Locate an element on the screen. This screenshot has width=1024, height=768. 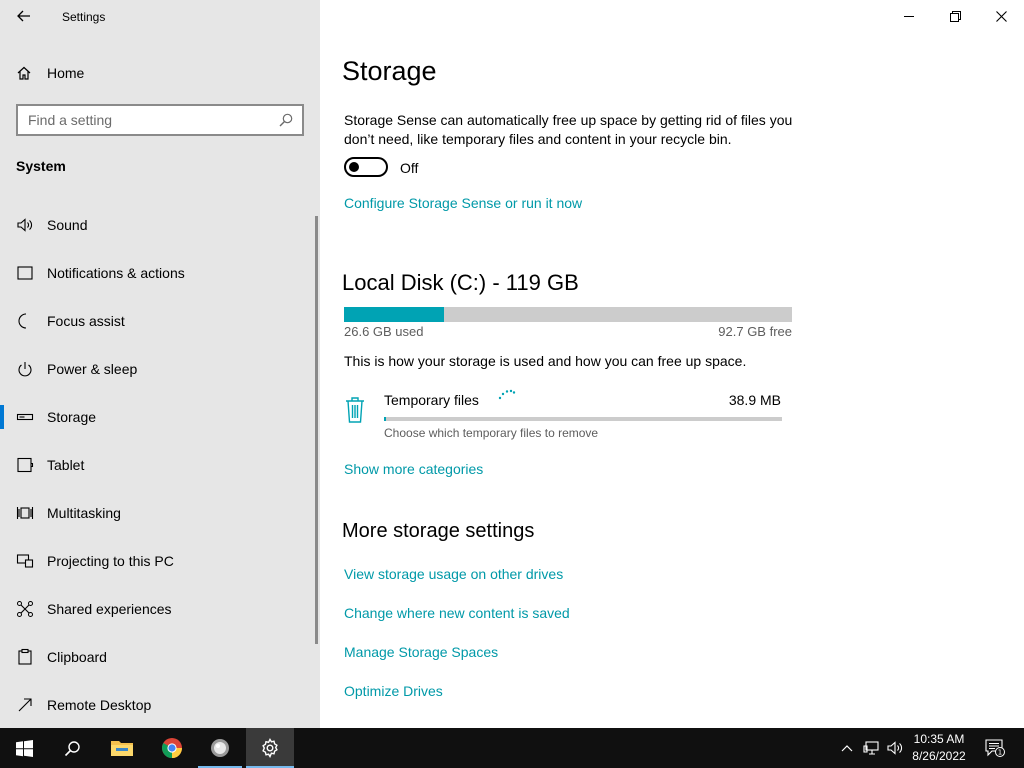
multitasking-icon is located at coordinates (25, 513).